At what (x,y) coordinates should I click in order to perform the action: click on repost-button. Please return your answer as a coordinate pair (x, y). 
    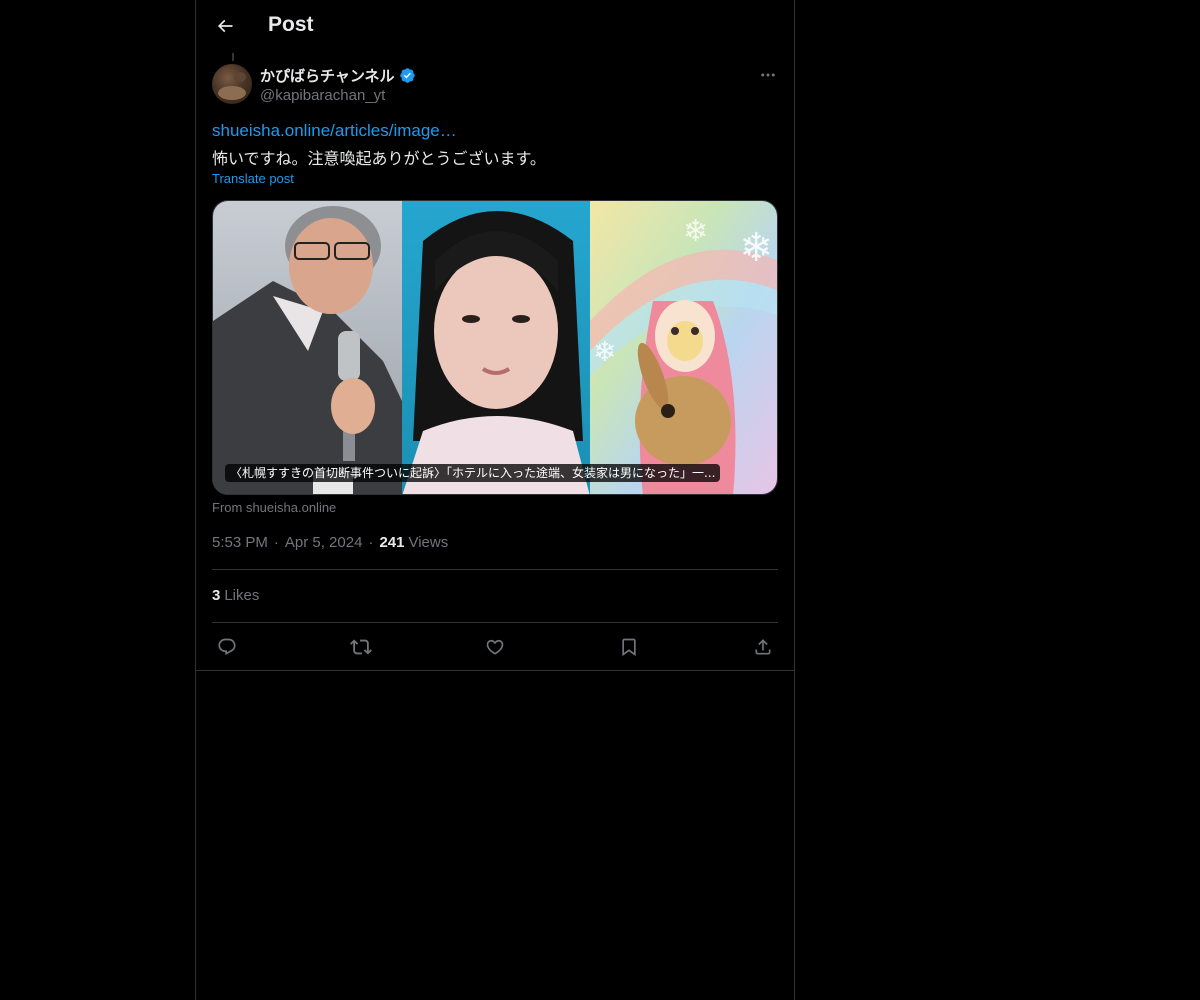
    Looking at the image, I should click on (361, 647).